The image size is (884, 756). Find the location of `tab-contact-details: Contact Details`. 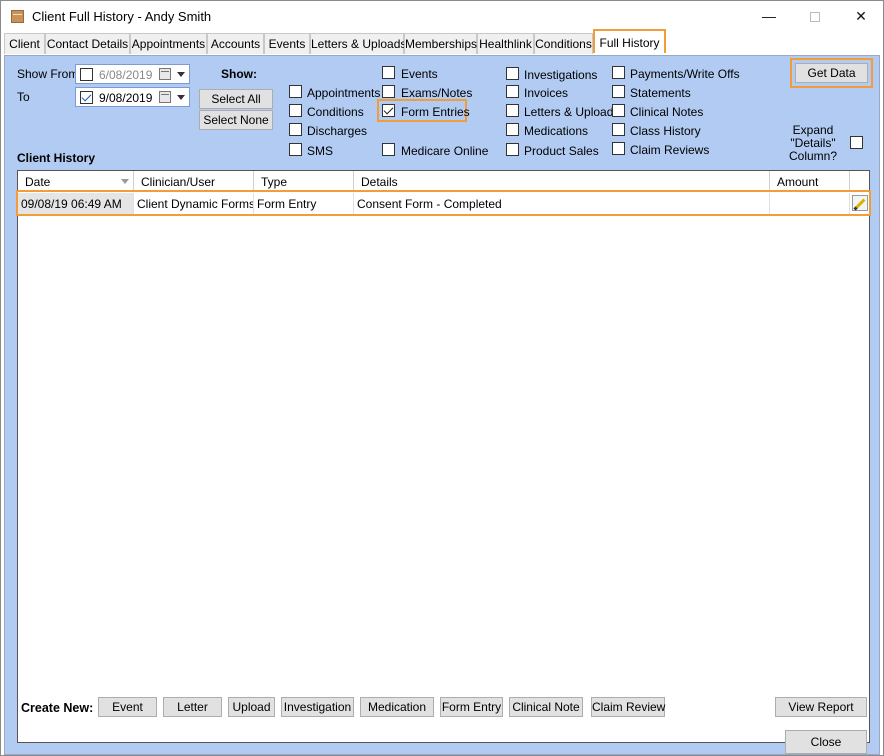

tab-contact-details: Contact Details is located at coordinates (87, 43).